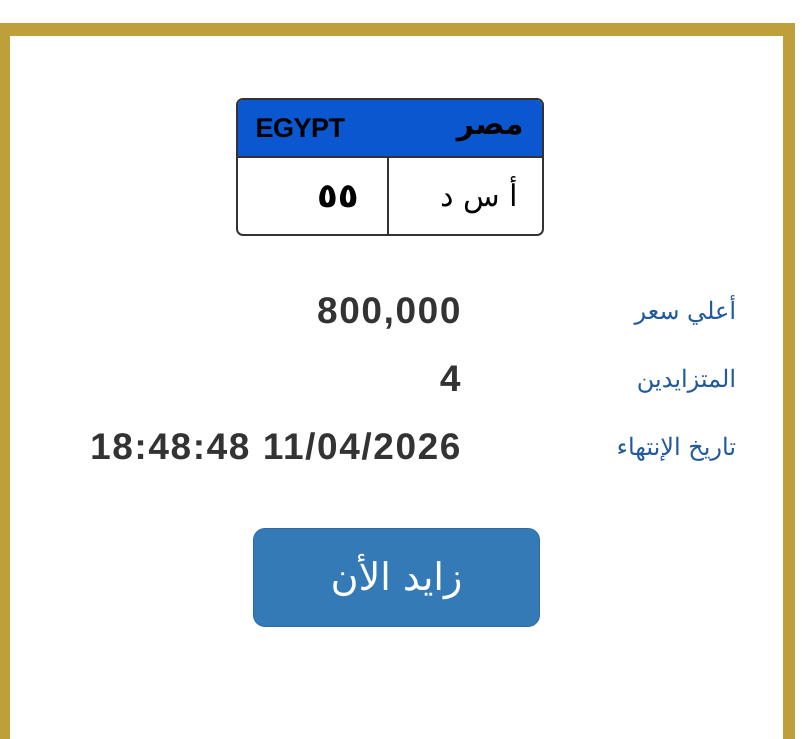 Image resolution: width=802 pixels, height=739 pixels. What do you see at coordinates (684, 310) in the screenshot?
I see `detail-label: أعلي سعر` at bounding box center [684, 310].